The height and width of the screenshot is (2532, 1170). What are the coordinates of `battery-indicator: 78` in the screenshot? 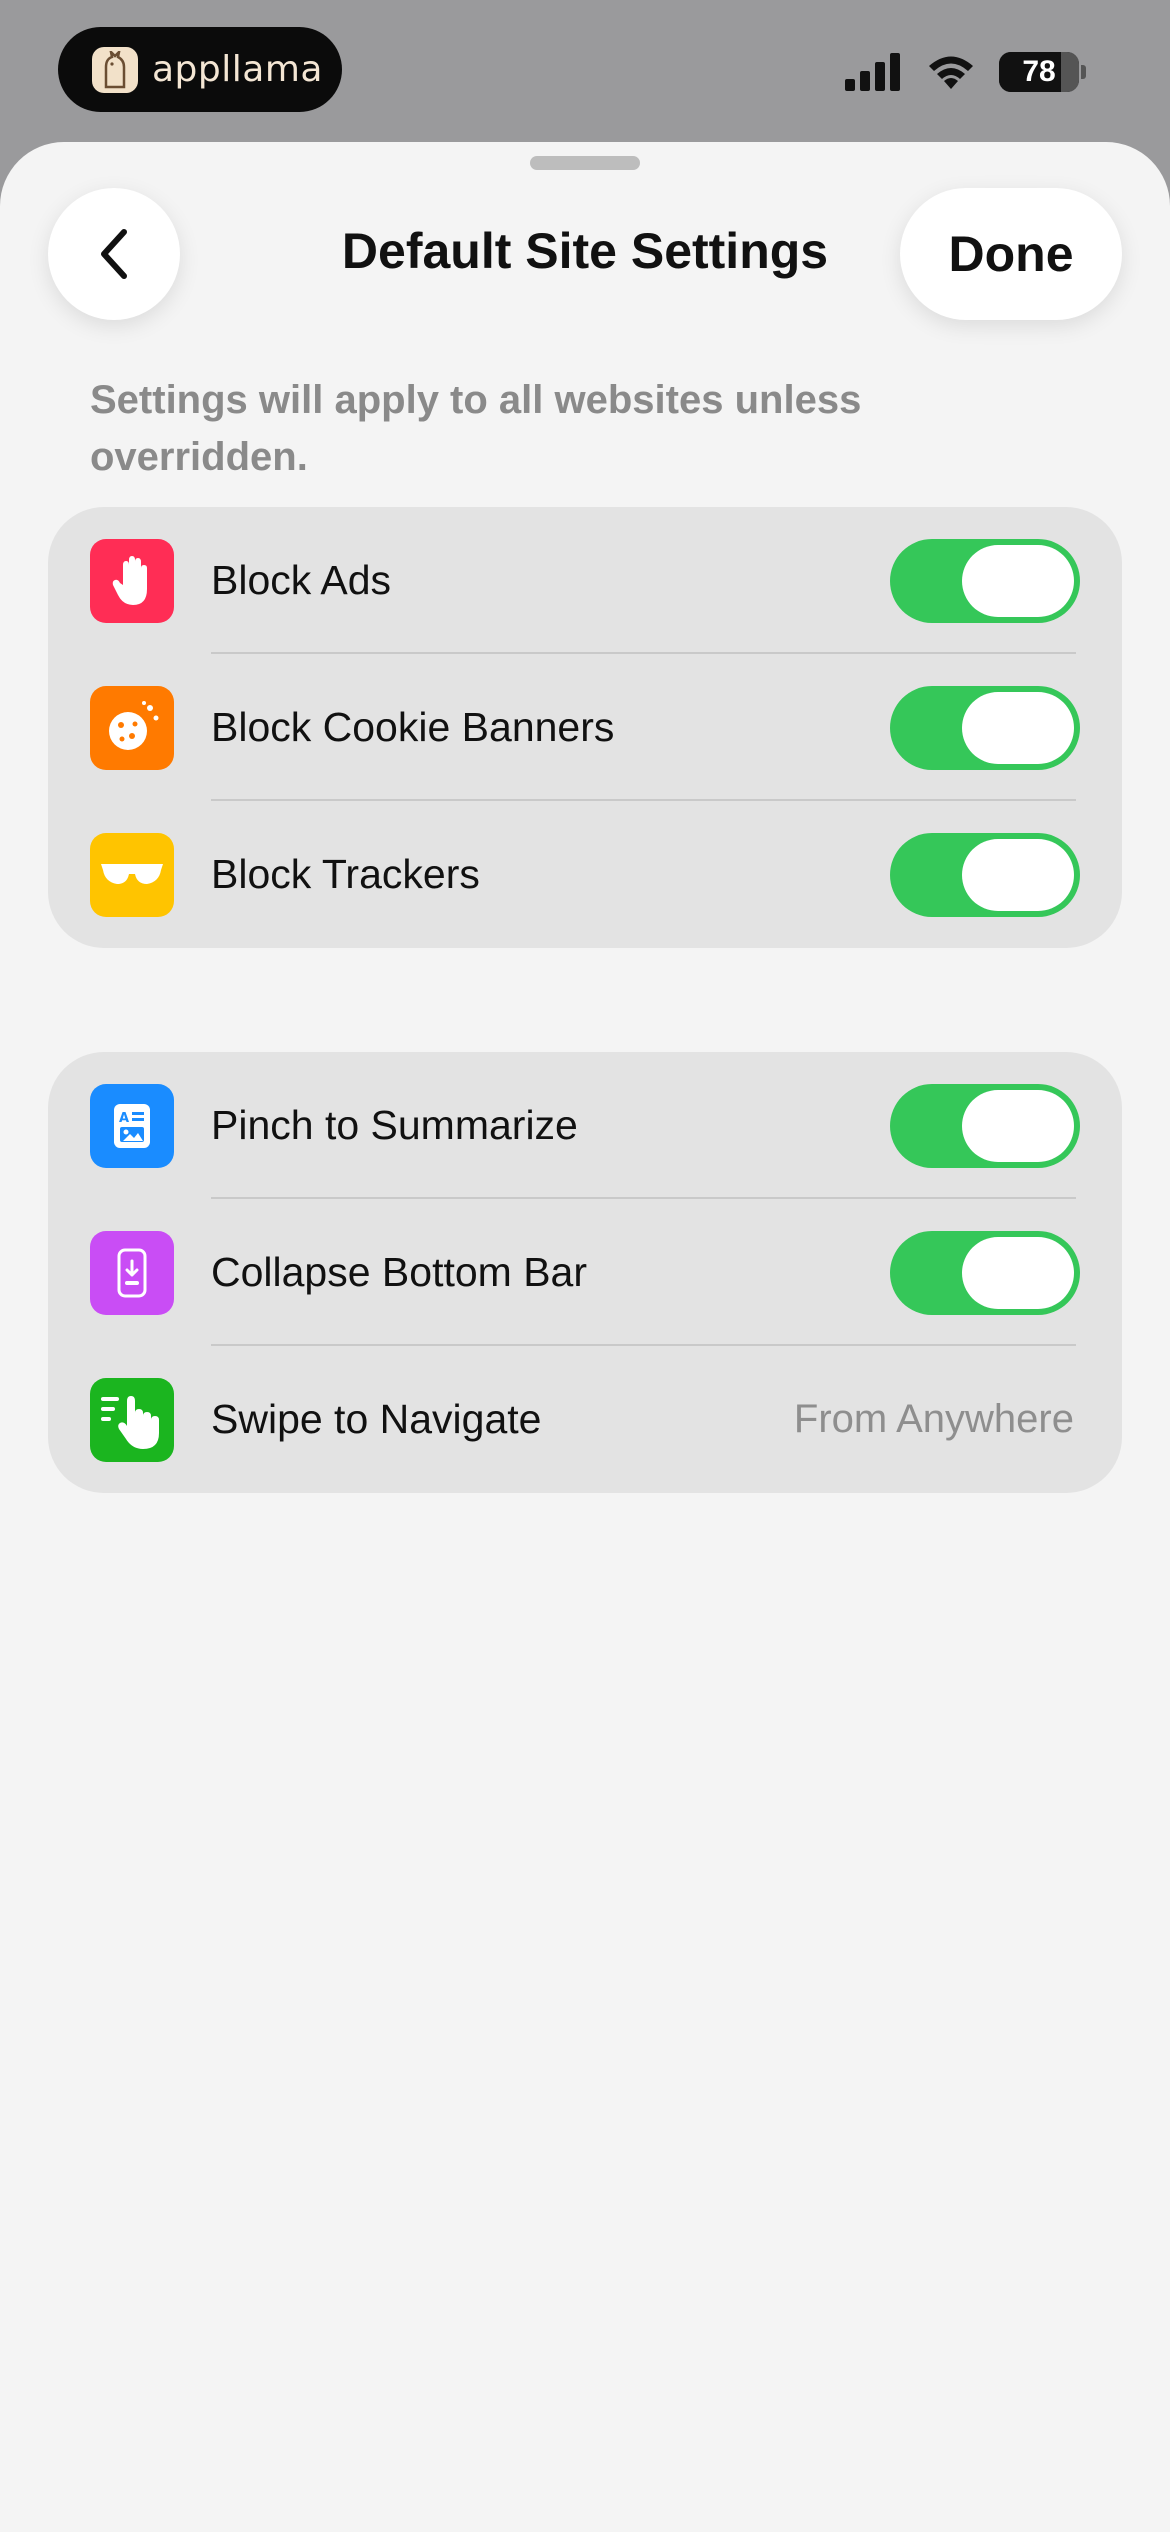 It's located at (1039, 72).